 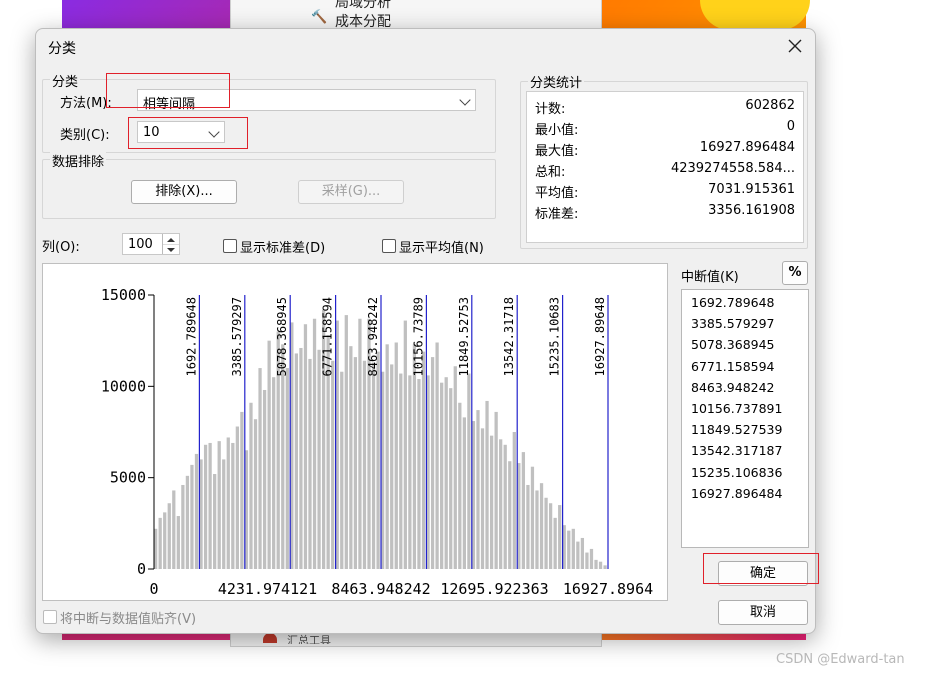 I want to click on chevron-down-icon, so click(x=465, y=100).